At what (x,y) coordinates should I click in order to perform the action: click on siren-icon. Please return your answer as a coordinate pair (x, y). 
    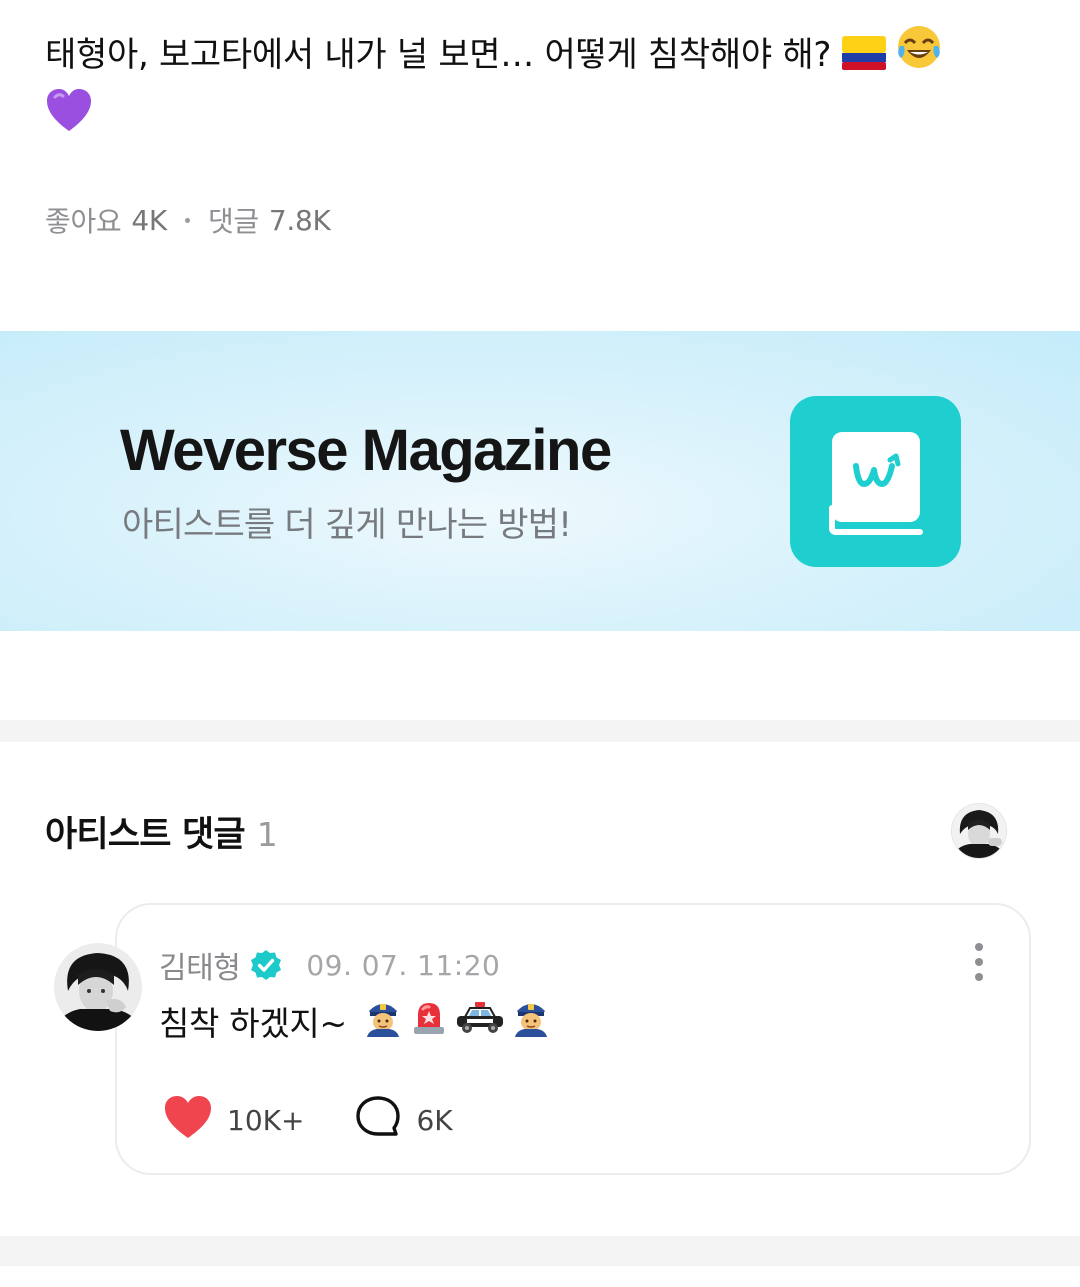
    Looking at the image, I should click on (429, 1021).